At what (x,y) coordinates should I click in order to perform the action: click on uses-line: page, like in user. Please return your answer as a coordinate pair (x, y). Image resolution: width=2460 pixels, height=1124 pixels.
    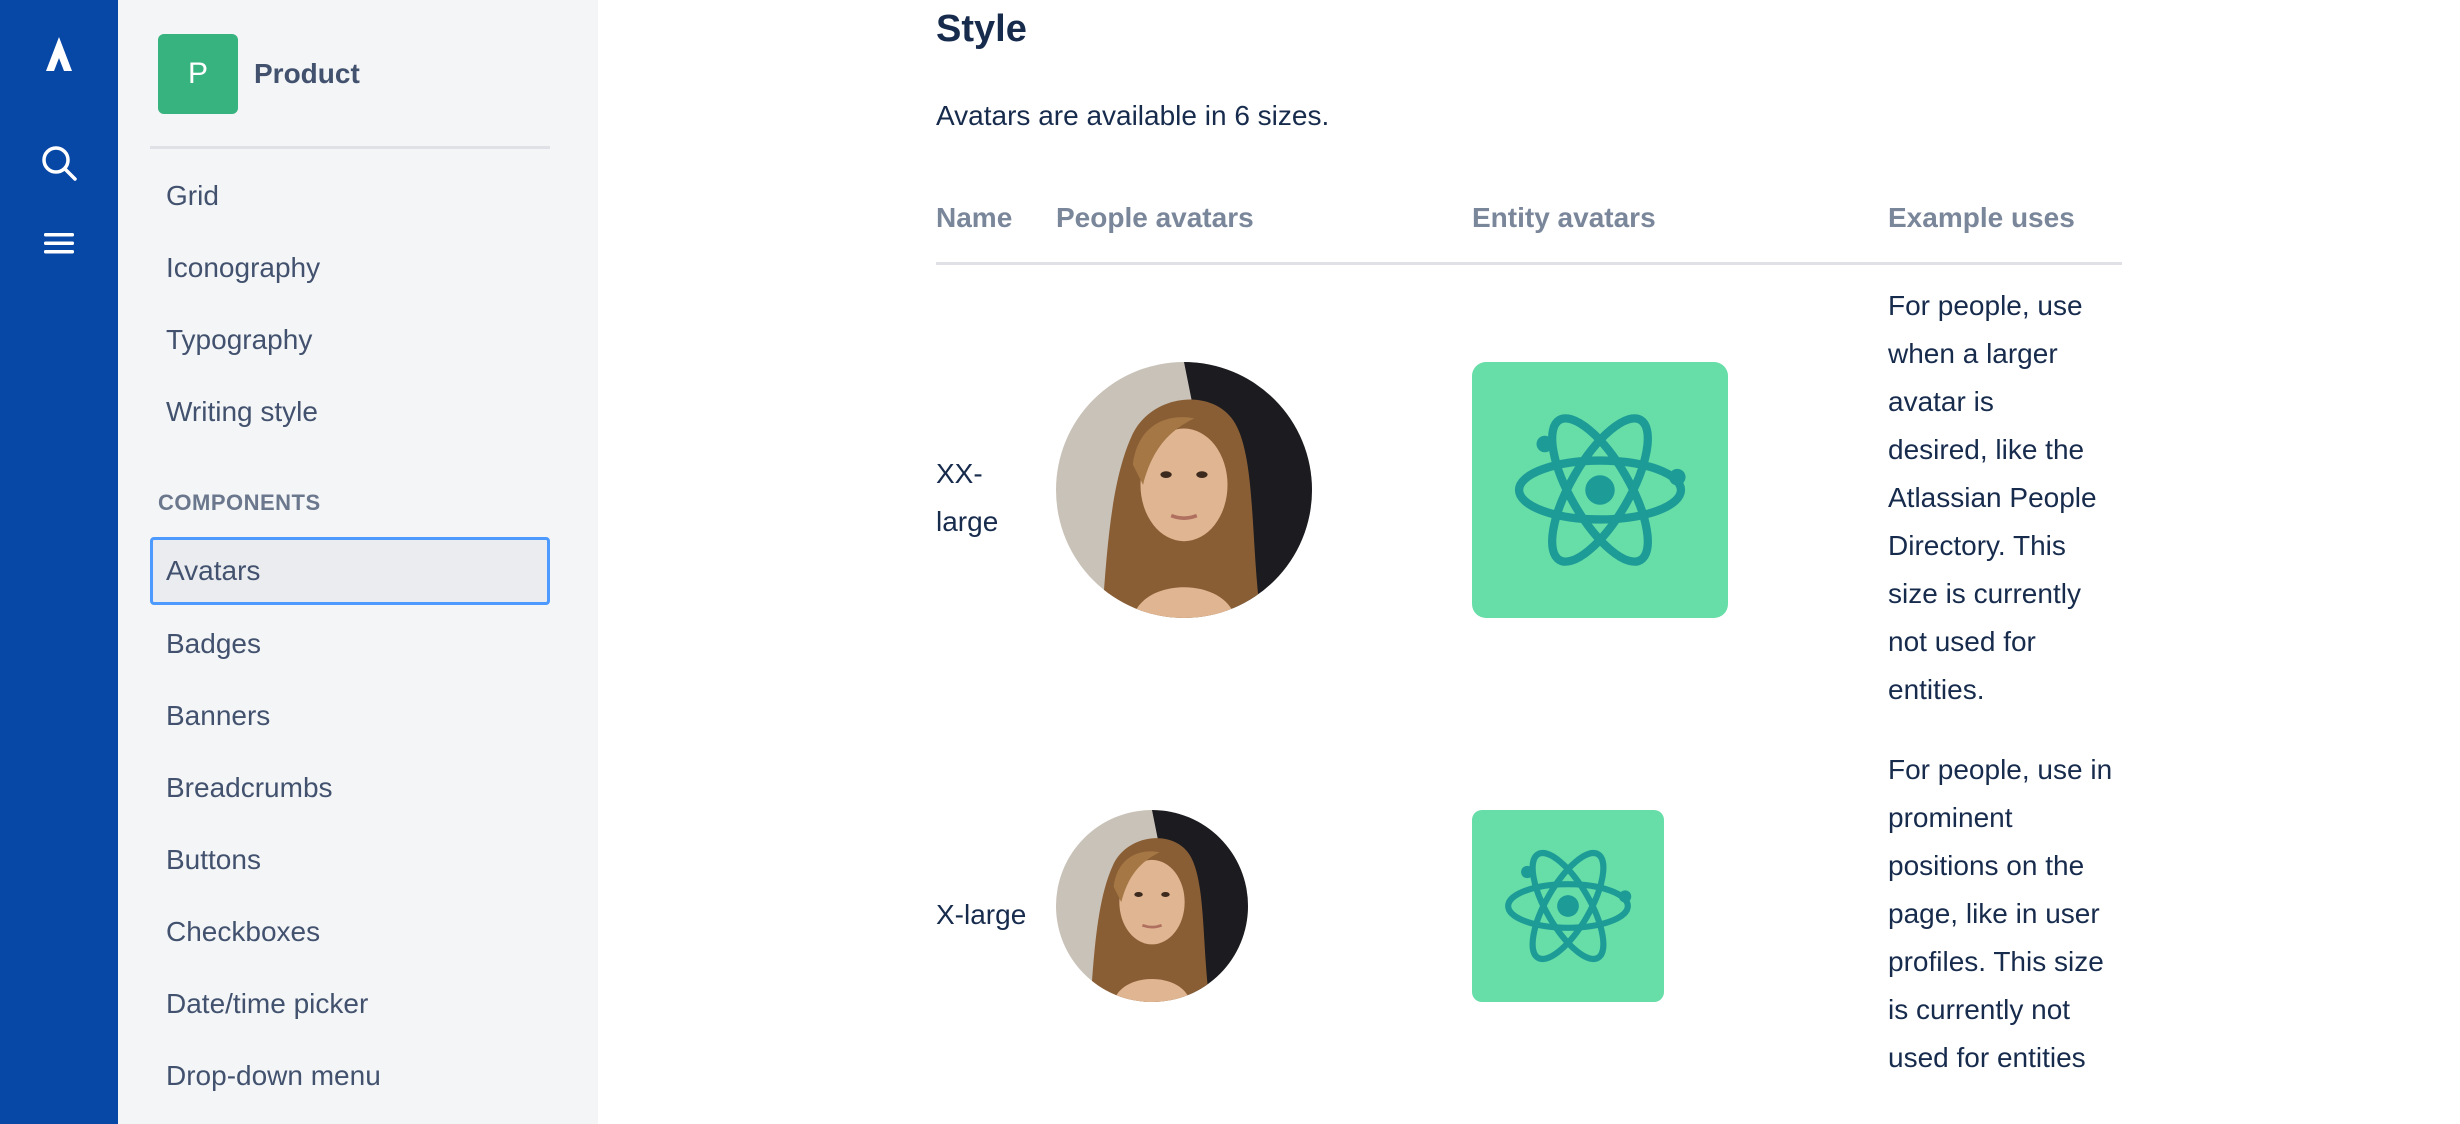
    Looking at the image, I should click on (1994, 913).